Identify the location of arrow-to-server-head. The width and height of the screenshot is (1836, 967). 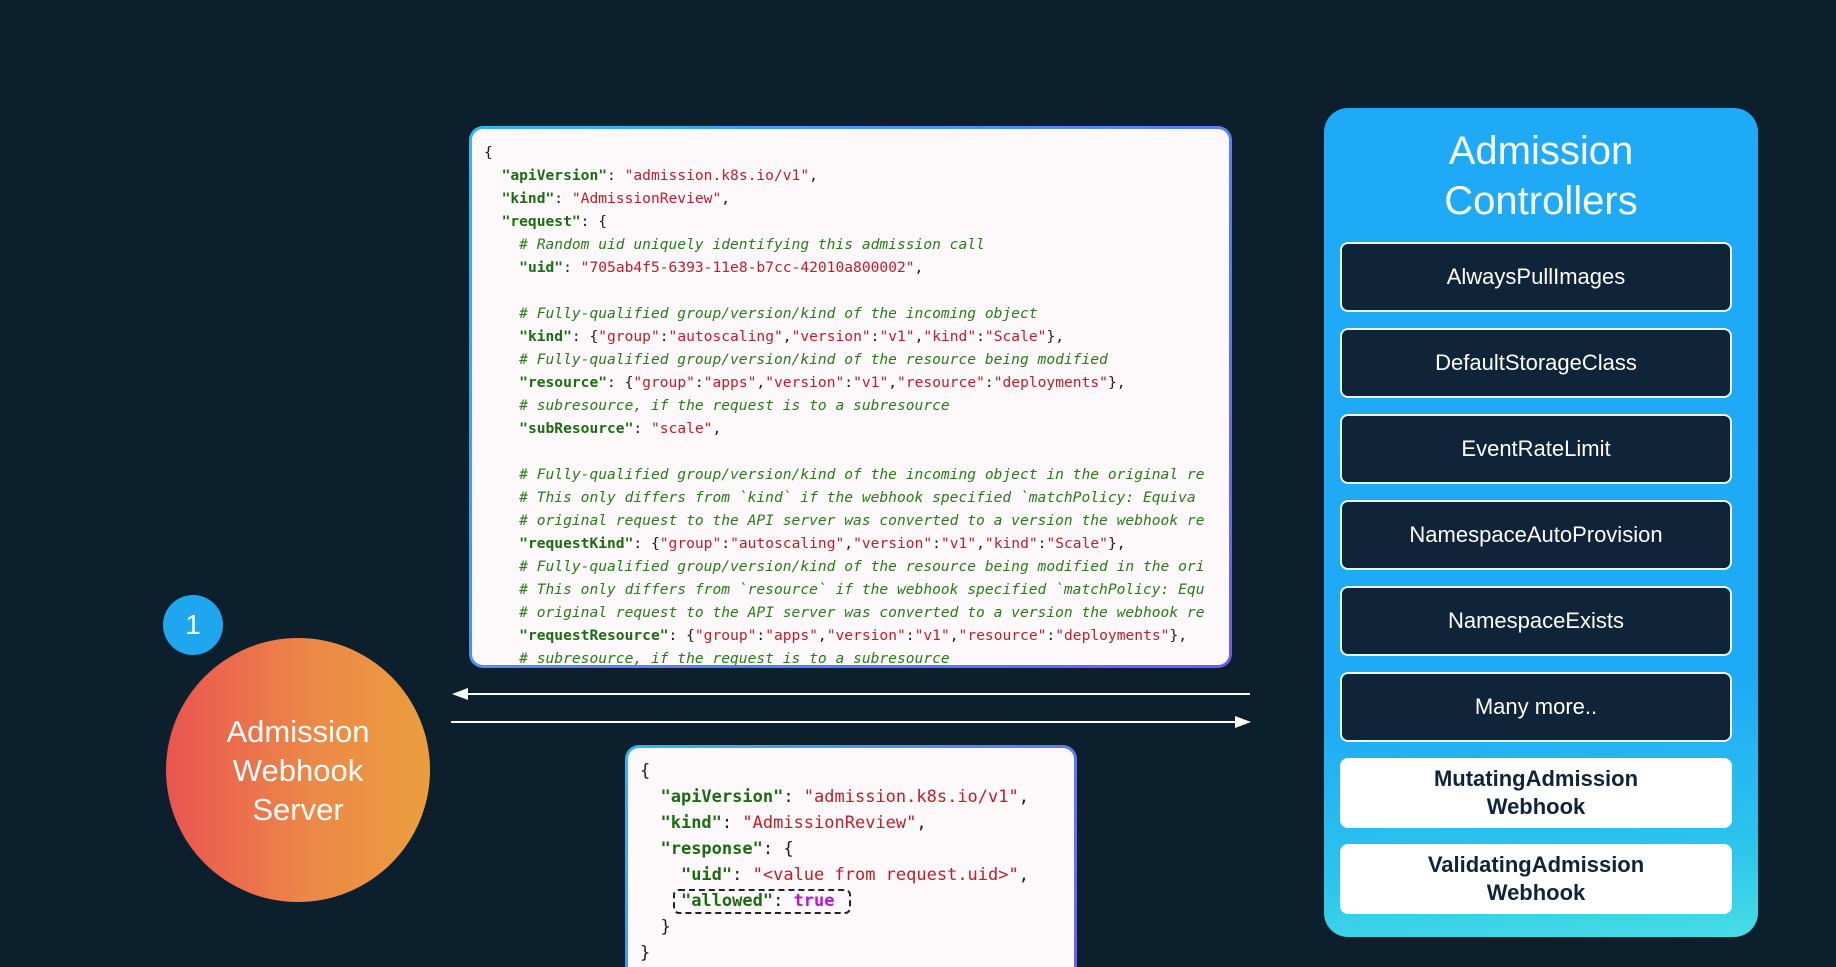
(460, 694).